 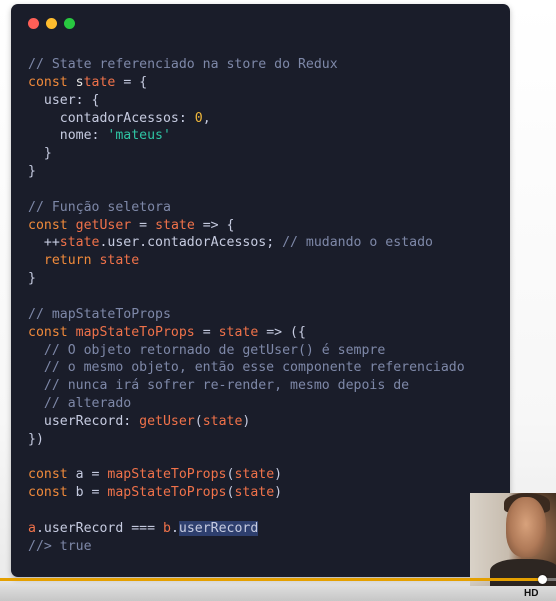 I want to click on scrub-handle, so click(x=542, y=579).